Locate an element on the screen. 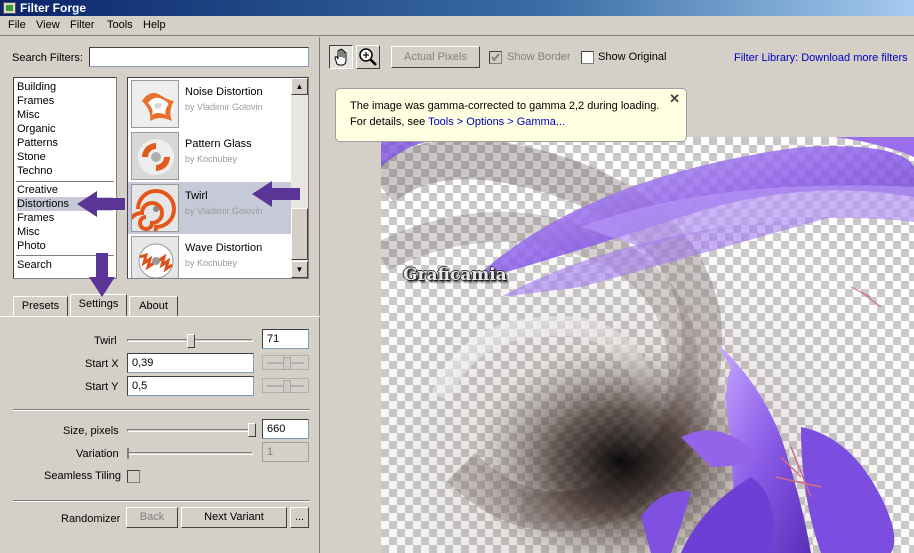  start-y-slider is located at coordinates (285, 385).